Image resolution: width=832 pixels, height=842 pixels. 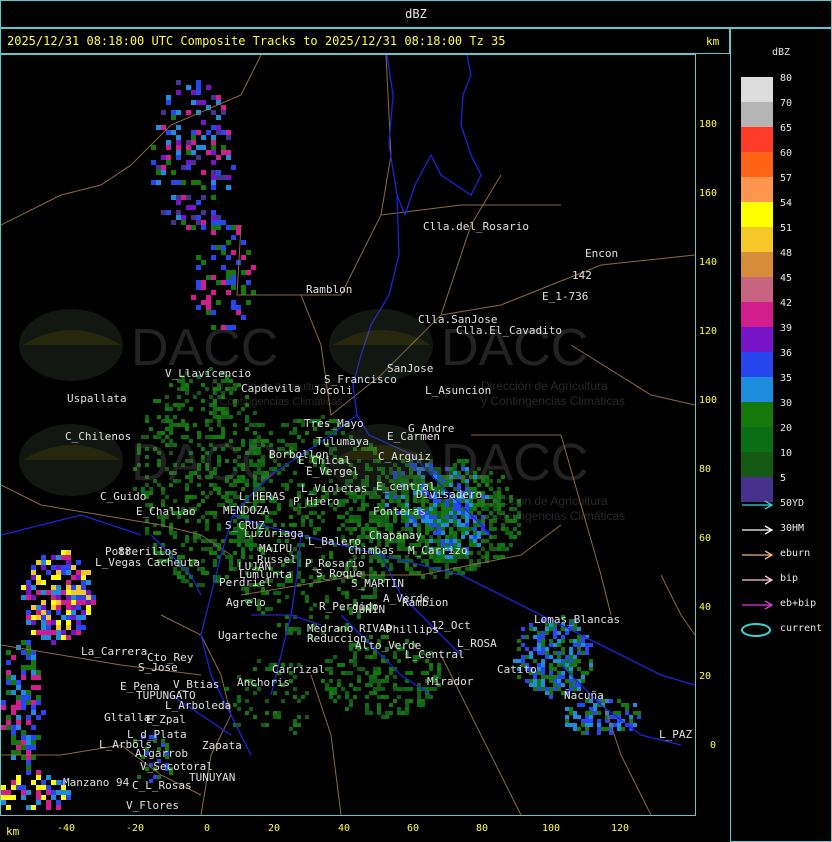 What do you see at coordinates (274, 828) in the screenshot?
I see `x-tick-label: 20` at bounding box center [274, 828].